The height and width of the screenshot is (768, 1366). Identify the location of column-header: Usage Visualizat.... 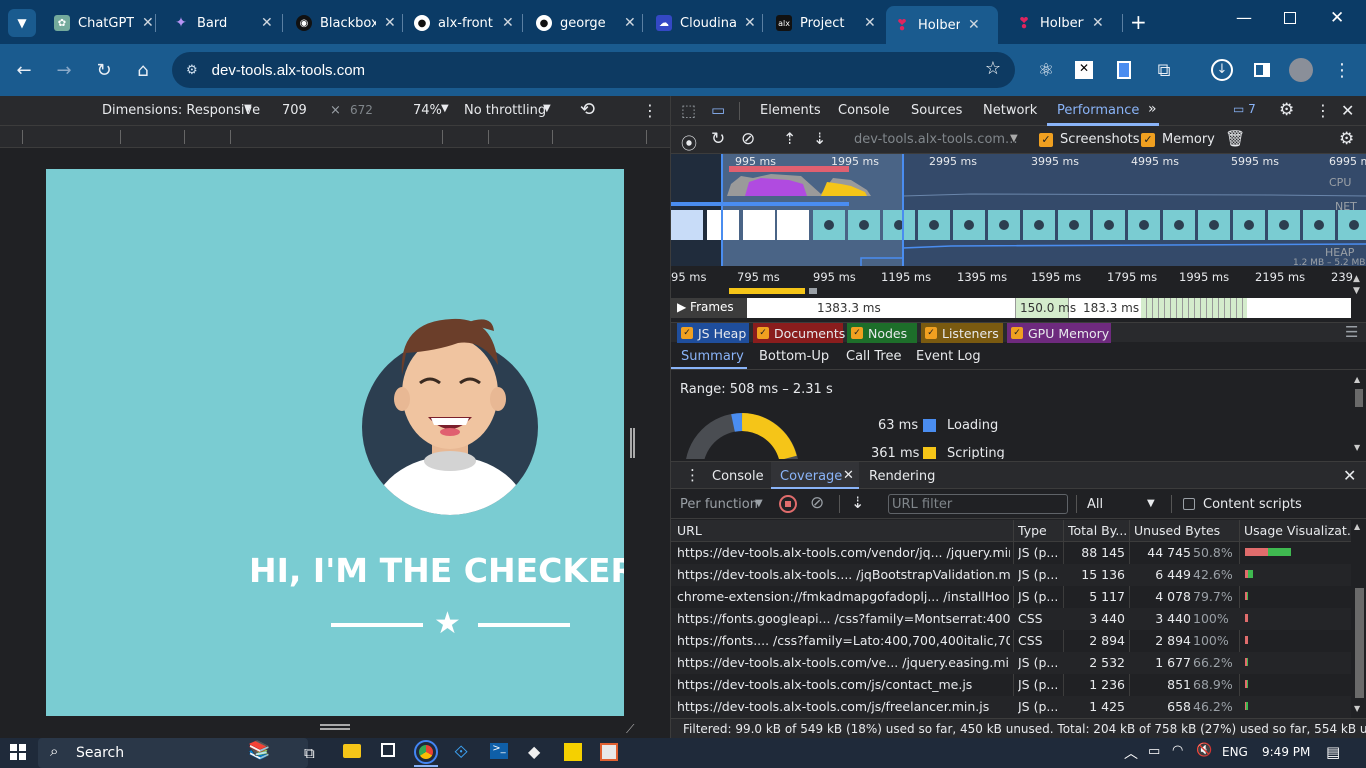
(1297, 530).